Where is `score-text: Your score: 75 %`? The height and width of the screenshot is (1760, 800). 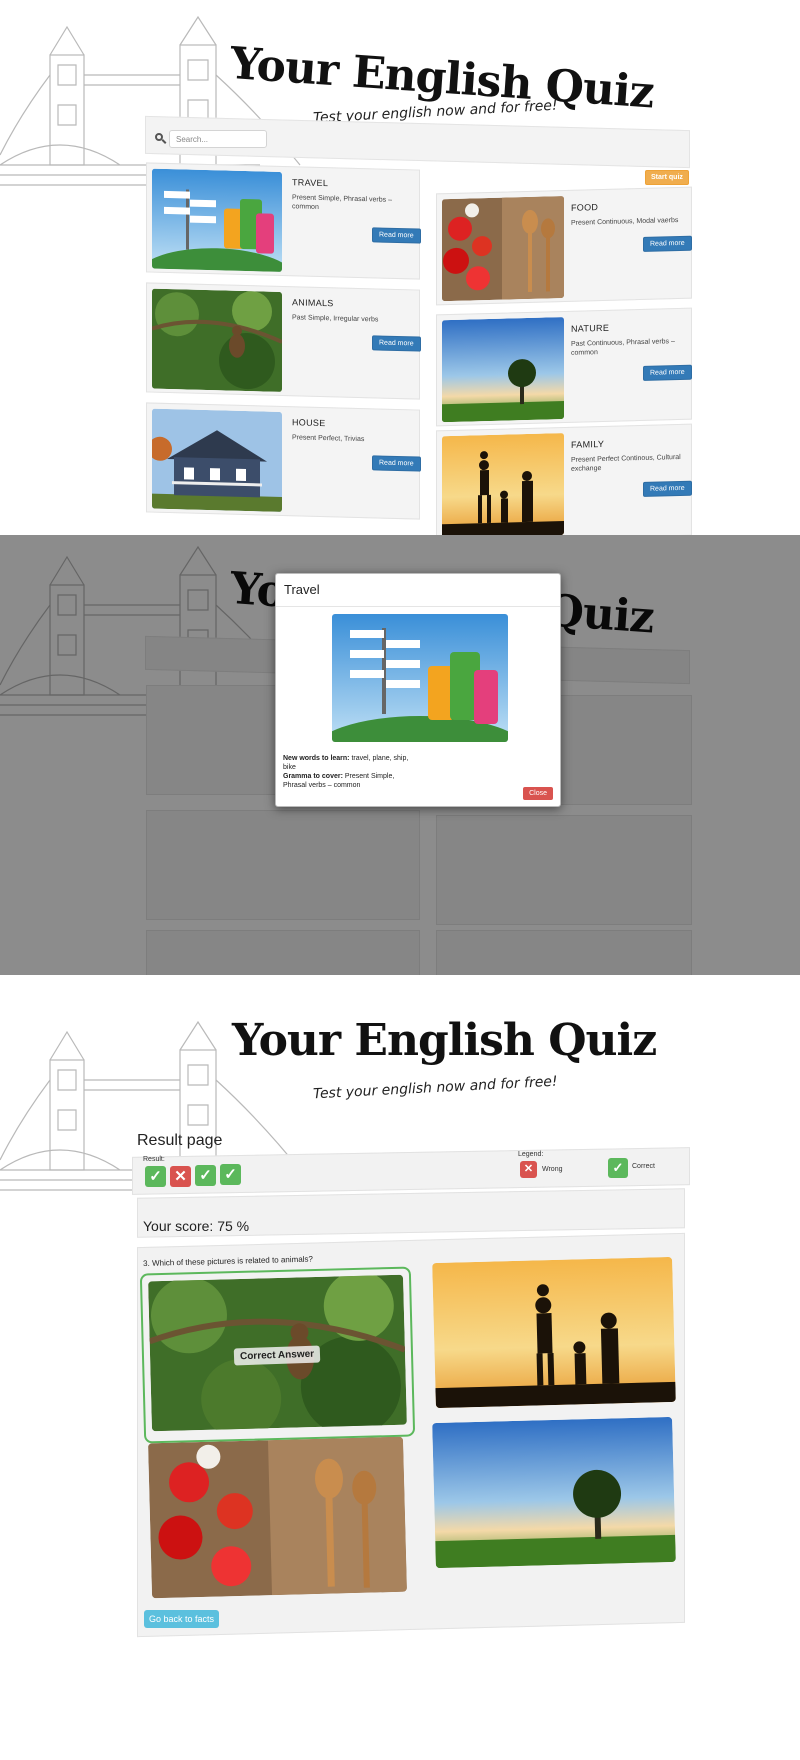
score-text: Your score: 75 % is located at coordinates (196, 1226).